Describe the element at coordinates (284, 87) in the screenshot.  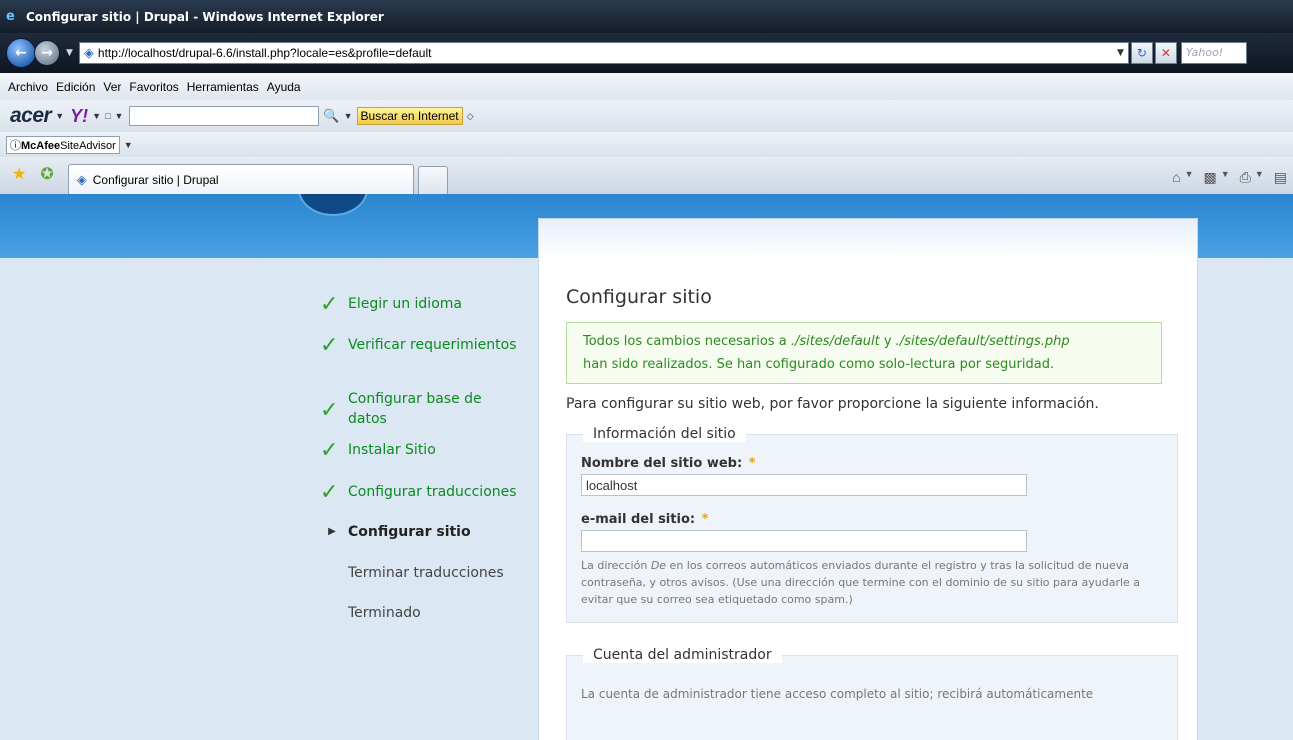
I see `menu-ayuda: Ayuda` at that location.